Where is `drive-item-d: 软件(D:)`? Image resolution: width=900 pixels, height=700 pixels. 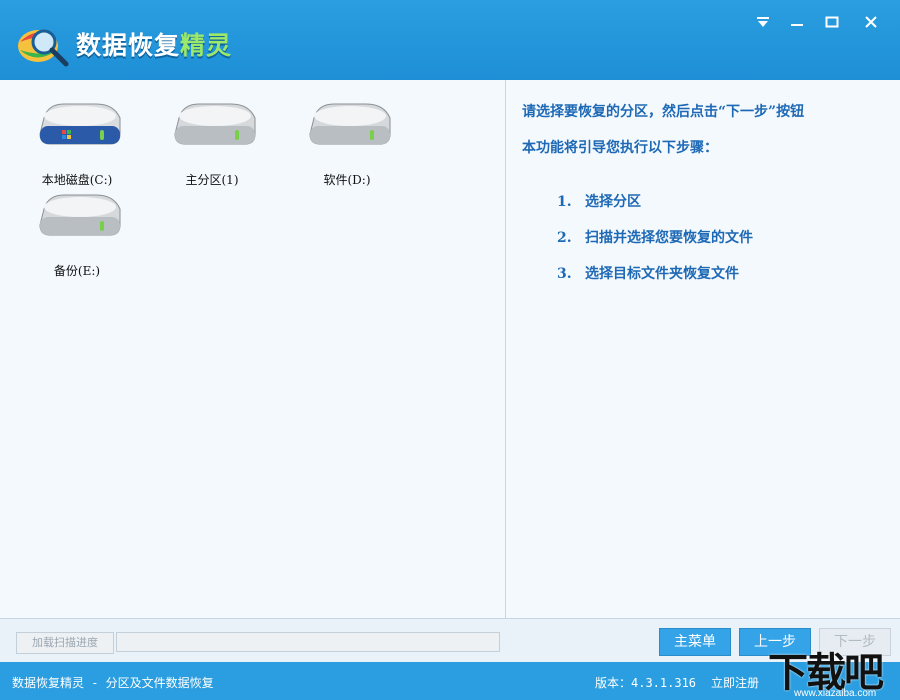 drive-item-d: 软件(D:) is located at coordinates (347, 143).